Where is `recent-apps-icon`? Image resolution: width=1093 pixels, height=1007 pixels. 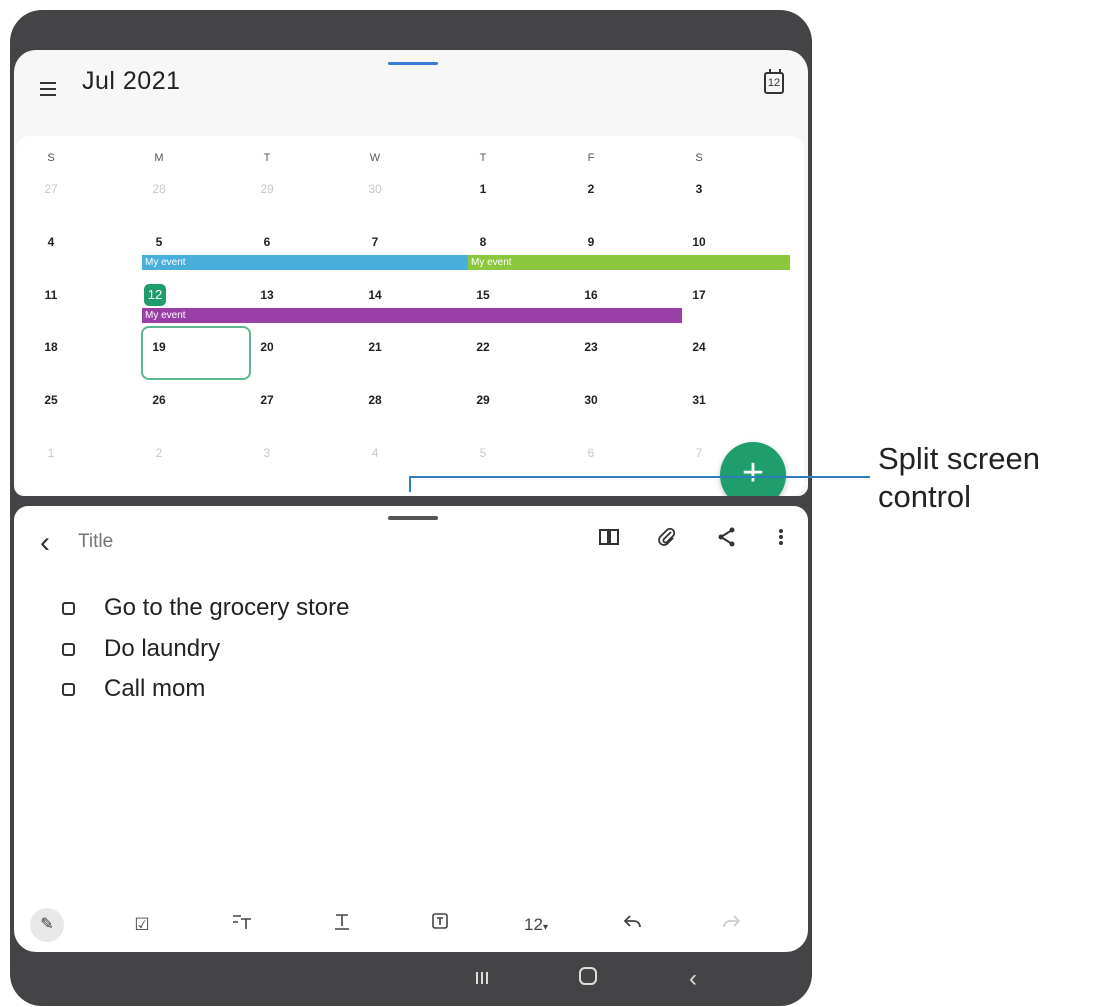 recent-apps-icon is located at coordinates (482, 979).